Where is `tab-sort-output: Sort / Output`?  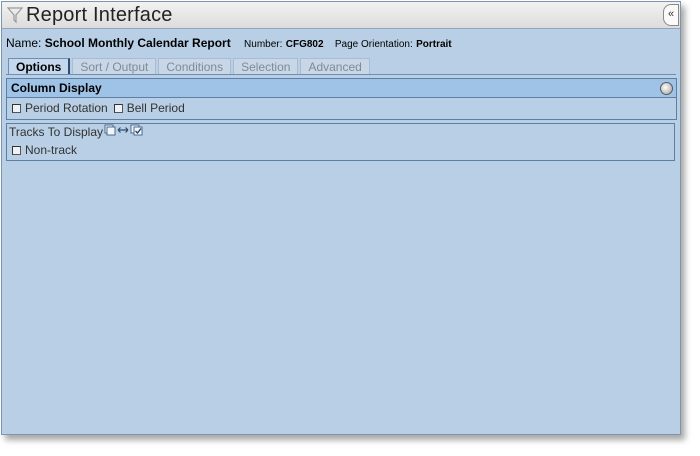 tab-sort-output: Sort / Output is located at coordinates (114, 66).